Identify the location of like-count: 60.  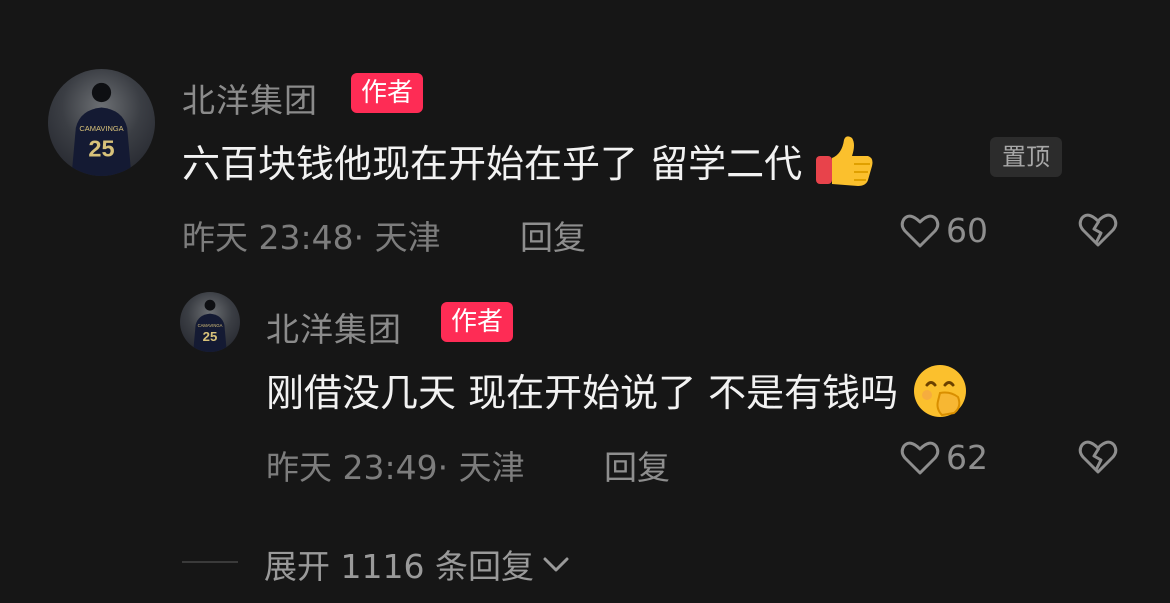
(967, 230).